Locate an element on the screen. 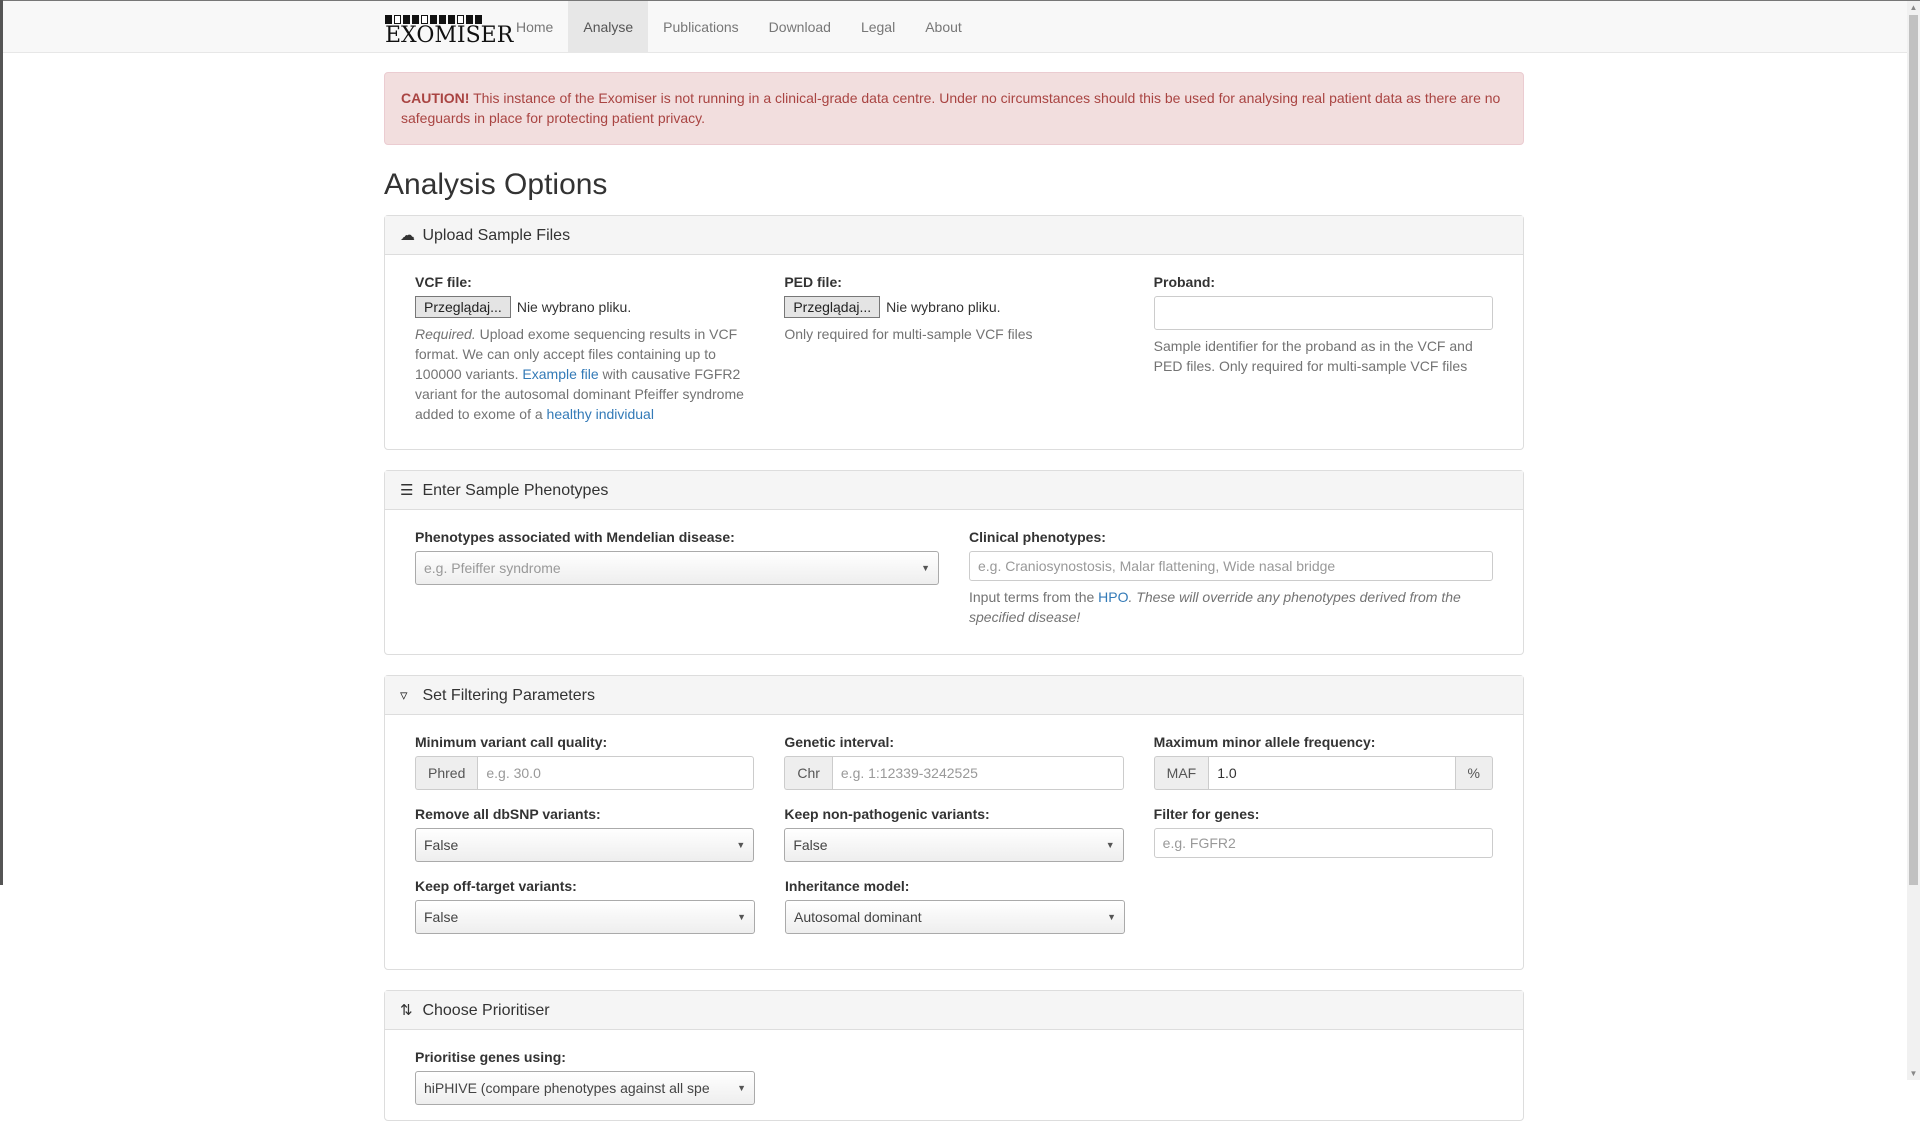  vertical-scrollbar: ▲ ▼ is located at coordinates (1913, 540).